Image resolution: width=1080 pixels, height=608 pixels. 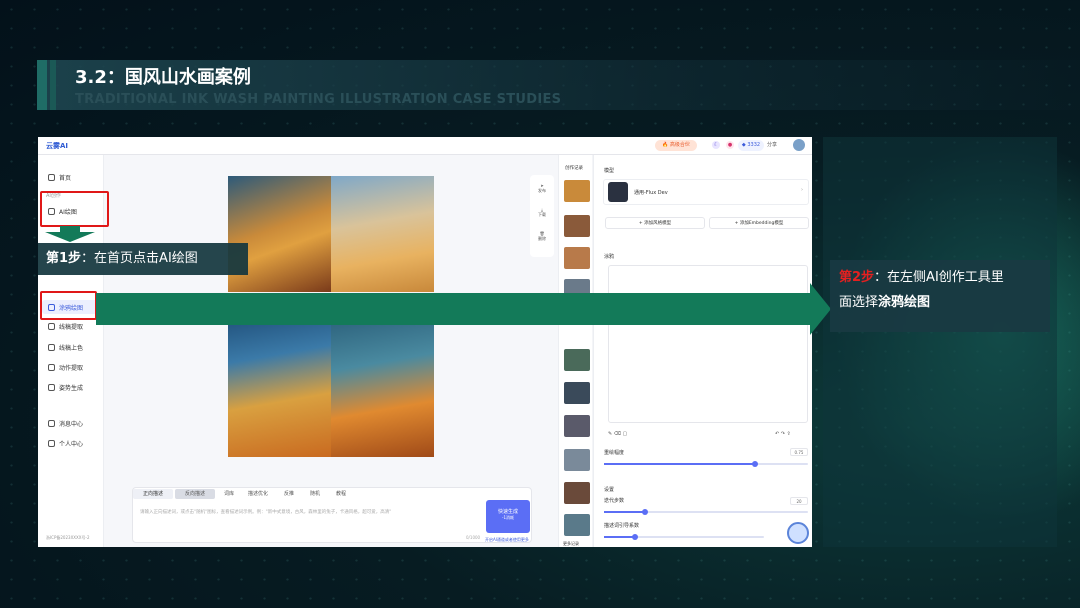 What do you see at coordinates (655, 223) in the screenshot?
I see `add-style-button: + 添加风格模型` at bounding box center [655, 223].